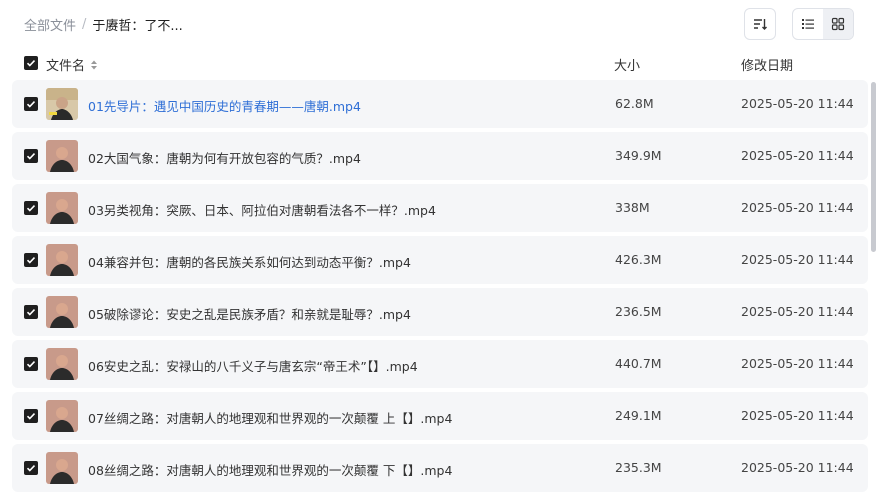 The image size is (878, 496). What do you see at coordinates (638, 415) in the screenshot?
I see `file-size: 249.1M` at bounding box center [638, 415].